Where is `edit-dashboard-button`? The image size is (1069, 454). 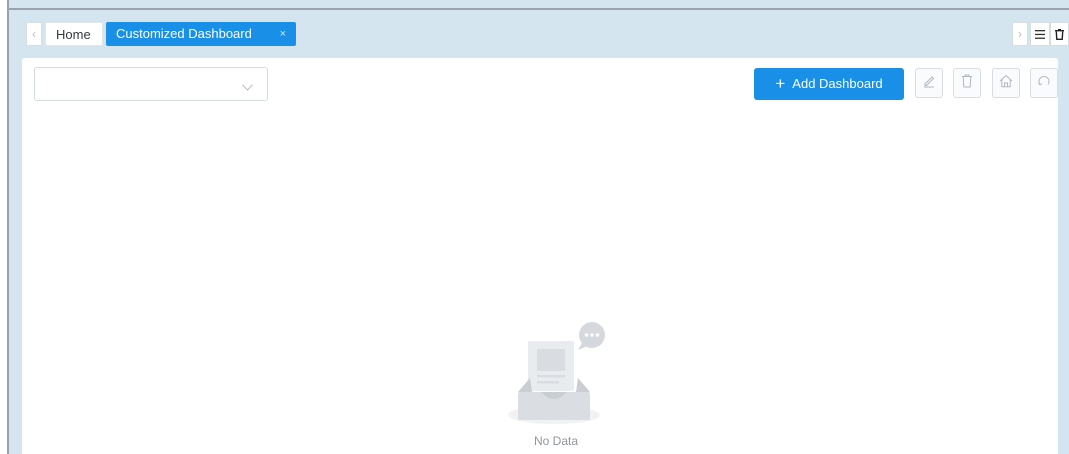 edit-dashboard-button is located at coordinates (929, 83).